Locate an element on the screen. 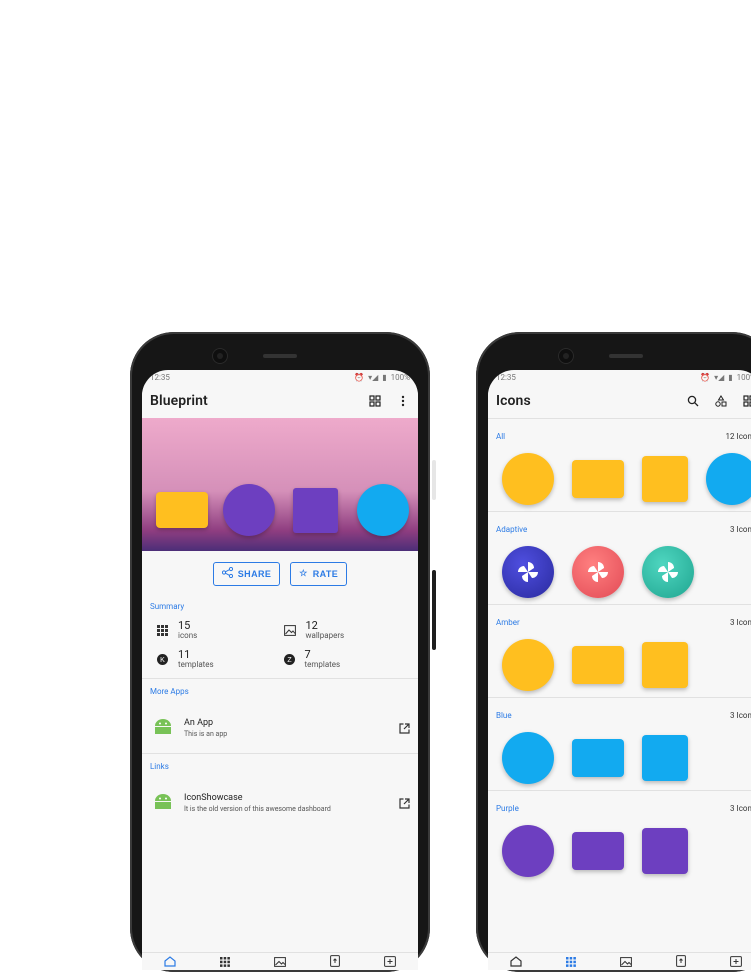 Image resolution: width=751 pixels, height=972 pixels. star-icon: ☆ is located at coordinates (303, 573).